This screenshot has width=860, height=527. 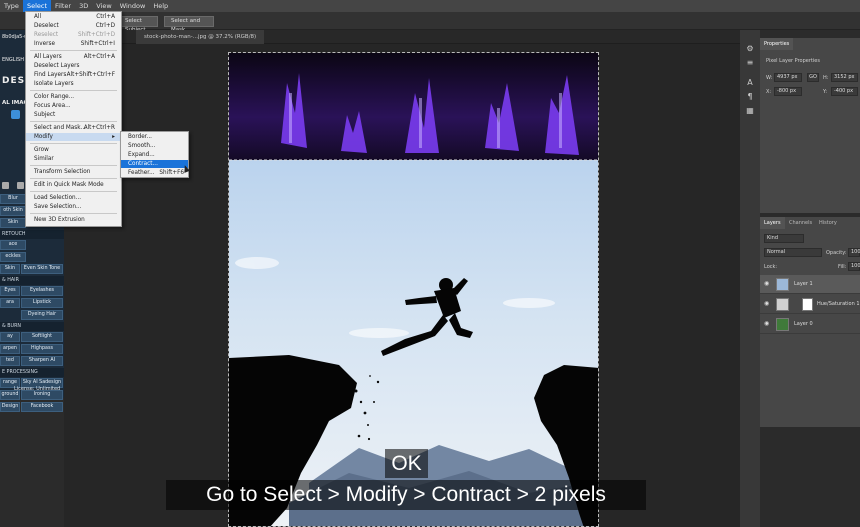 What do you see at coordinates (42, 361) in the screenshot?
I see `sharpen-ai-button: Sharpen AI` at bounding box center [42, 361].